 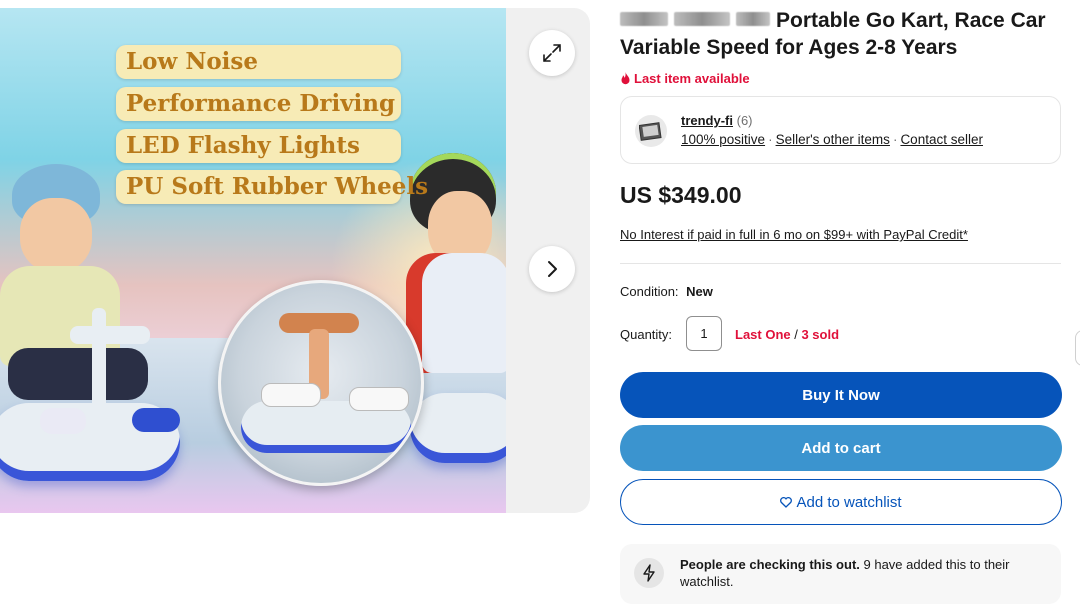 What do you see at coordinates (841, 395) in the screenshot?
I see `buy-it-now-button: Buy It Now` at bounding box center [841, 395].